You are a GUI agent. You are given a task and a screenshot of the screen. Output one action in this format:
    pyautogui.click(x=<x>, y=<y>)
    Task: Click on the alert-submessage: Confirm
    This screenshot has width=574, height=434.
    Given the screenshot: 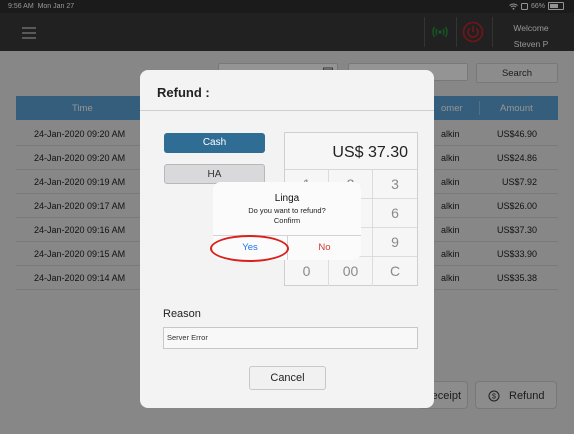 What is the action you would take?
    pyautogui.click(x=287, y=220)
    